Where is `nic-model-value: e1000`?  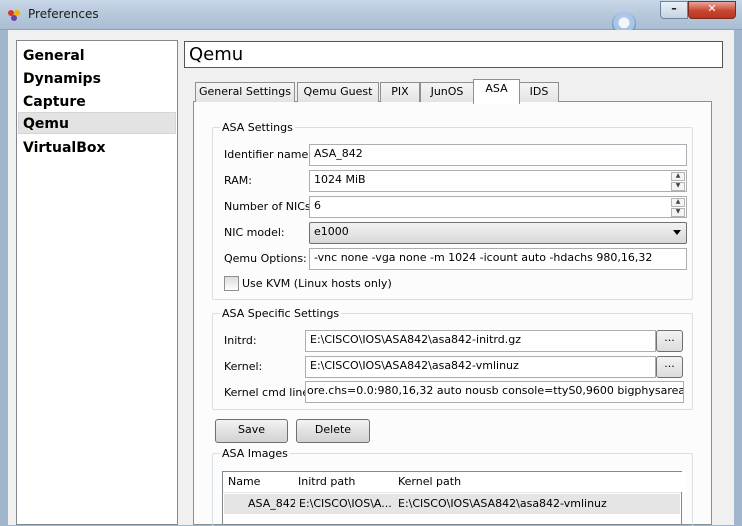
nic-model-value: e1000 is located at coordinates (331, 231).